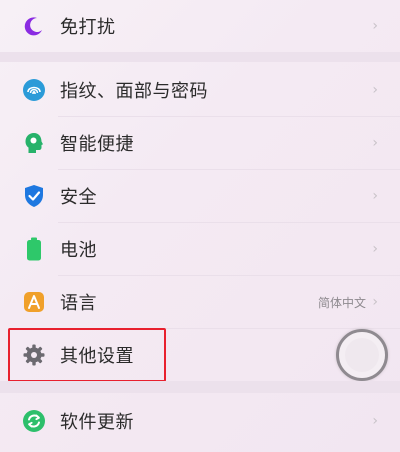  Describe the element at coordinates (34, 302) in the screenshot. I see `language-icon` at that location.